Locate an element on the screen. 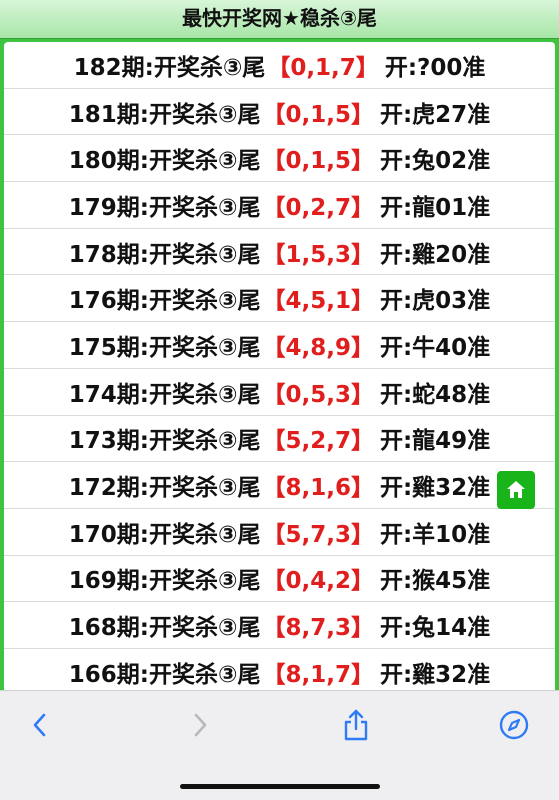  draw-result: 开:龍01准 is located at coordinates (435, 207).